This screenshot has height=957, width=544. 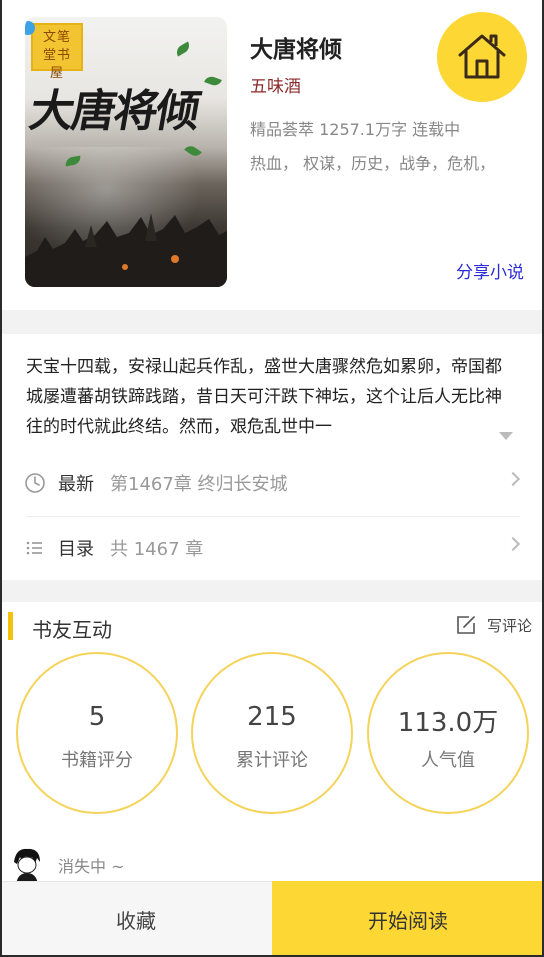 I want to click on book-title: 大唐将倾, so click(x=296, y=50).